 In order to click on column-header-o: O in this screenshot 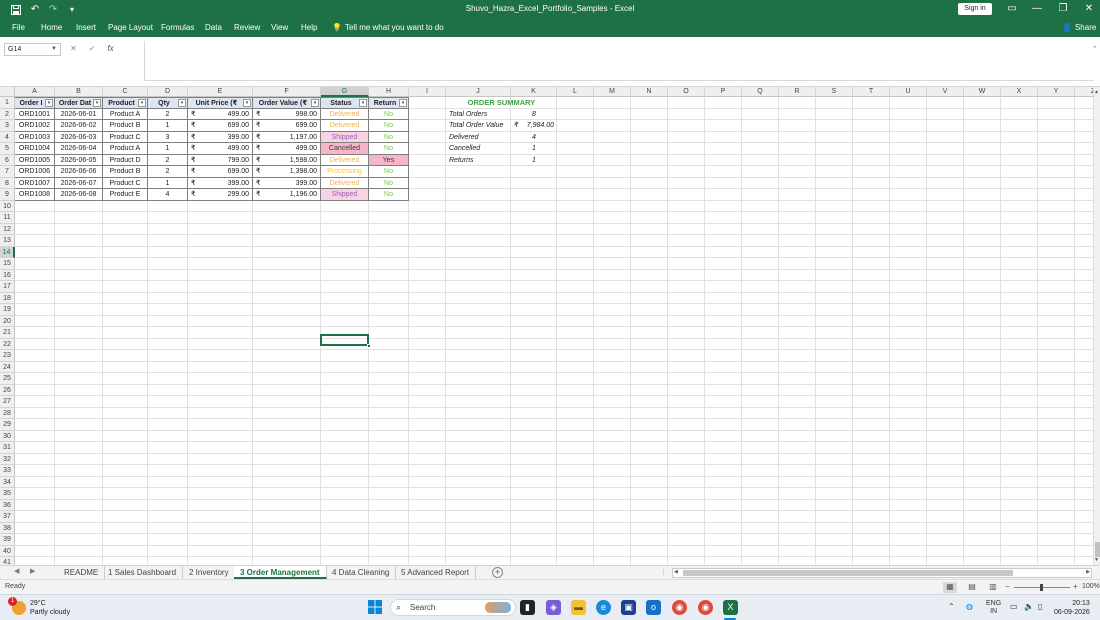, I will do `click(686, 92)`.